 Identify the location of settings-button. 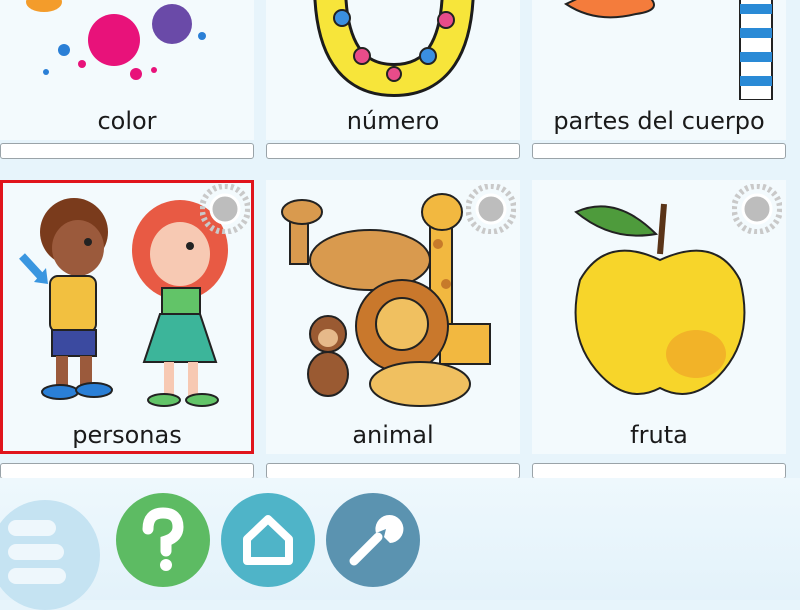
(373, 540).